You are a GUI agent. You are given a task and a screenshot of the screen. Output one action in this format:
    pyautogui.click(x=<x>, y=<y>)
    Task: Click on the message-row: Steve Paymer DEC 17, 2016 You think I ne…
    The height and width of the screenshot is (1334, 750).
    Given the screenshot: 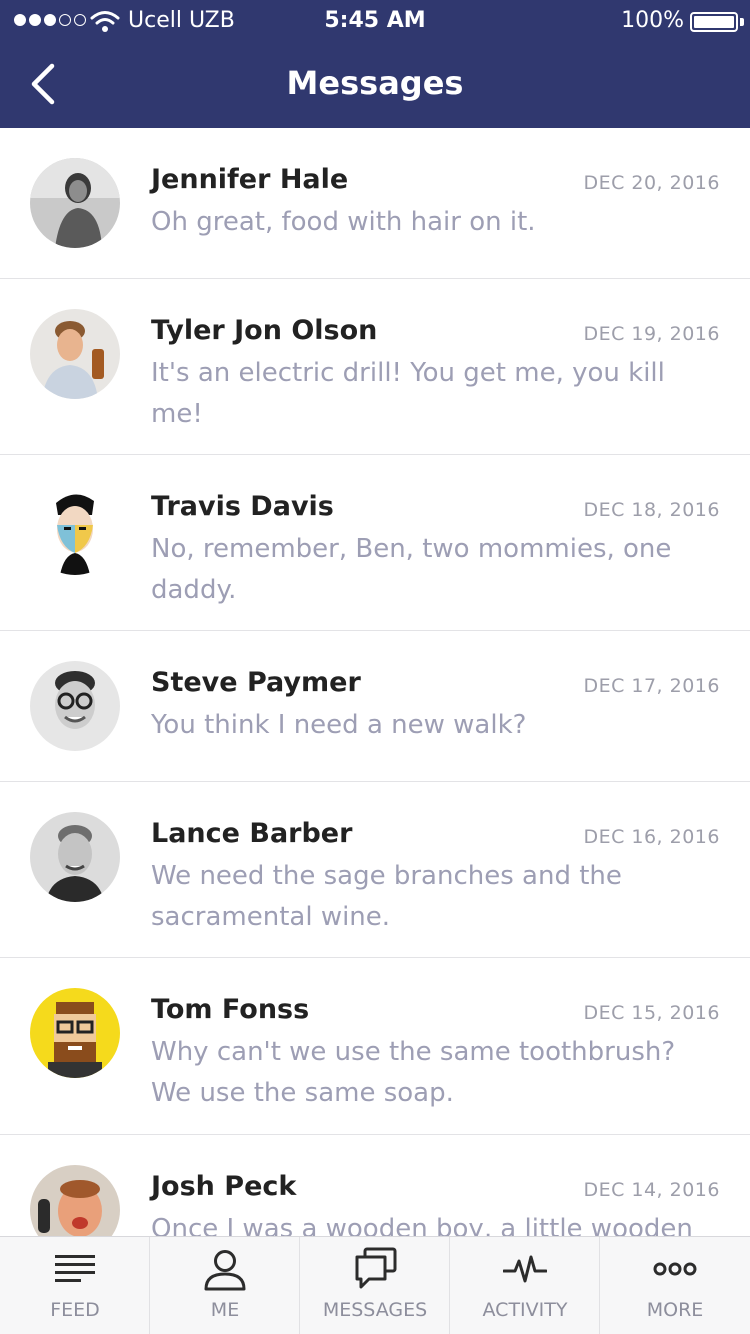 What is the action you would take?
    pyautogui.click(x=375, y=706)
    